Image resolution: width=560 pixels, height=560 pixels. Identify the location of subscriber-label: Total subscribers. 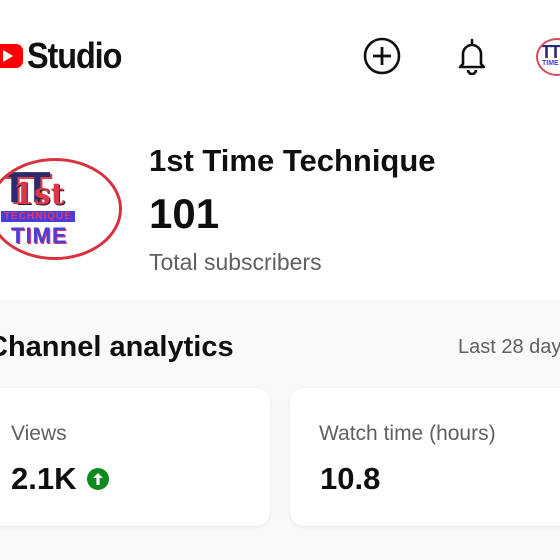
(235, 262).